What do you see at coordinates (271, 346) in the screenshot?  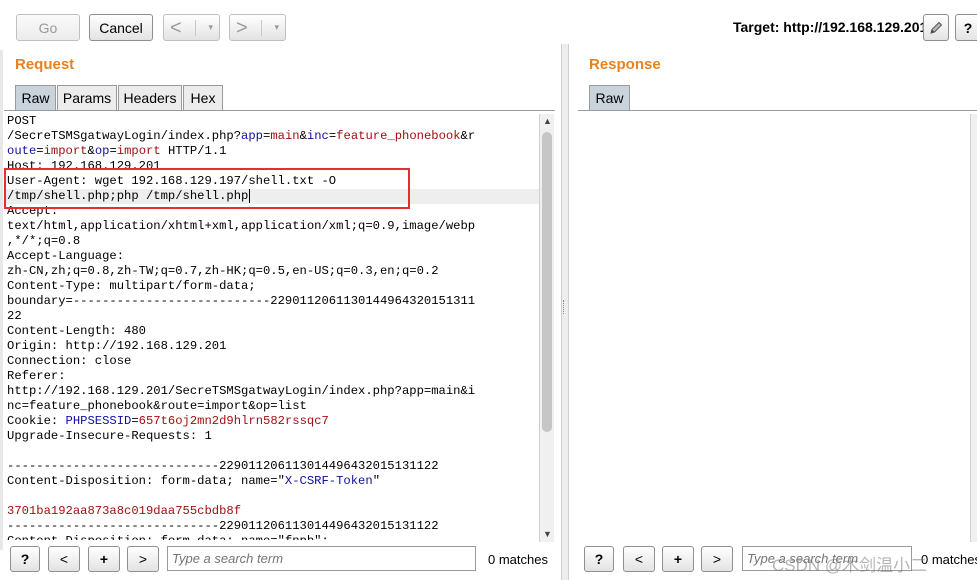 I see `request-line: Origin: http://192.168.129.201` at bounding box center [271, 346].